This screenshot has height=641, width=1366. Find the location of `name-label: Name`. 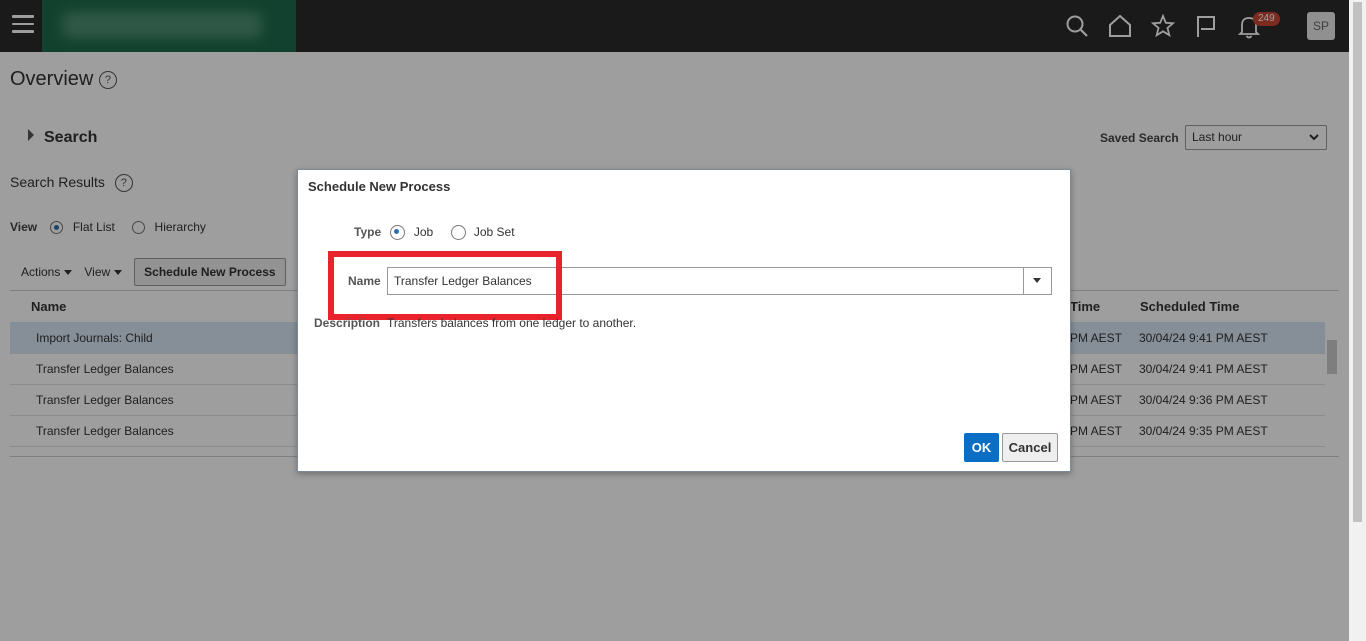

name-label: Name is located at coordinates (364, 281).